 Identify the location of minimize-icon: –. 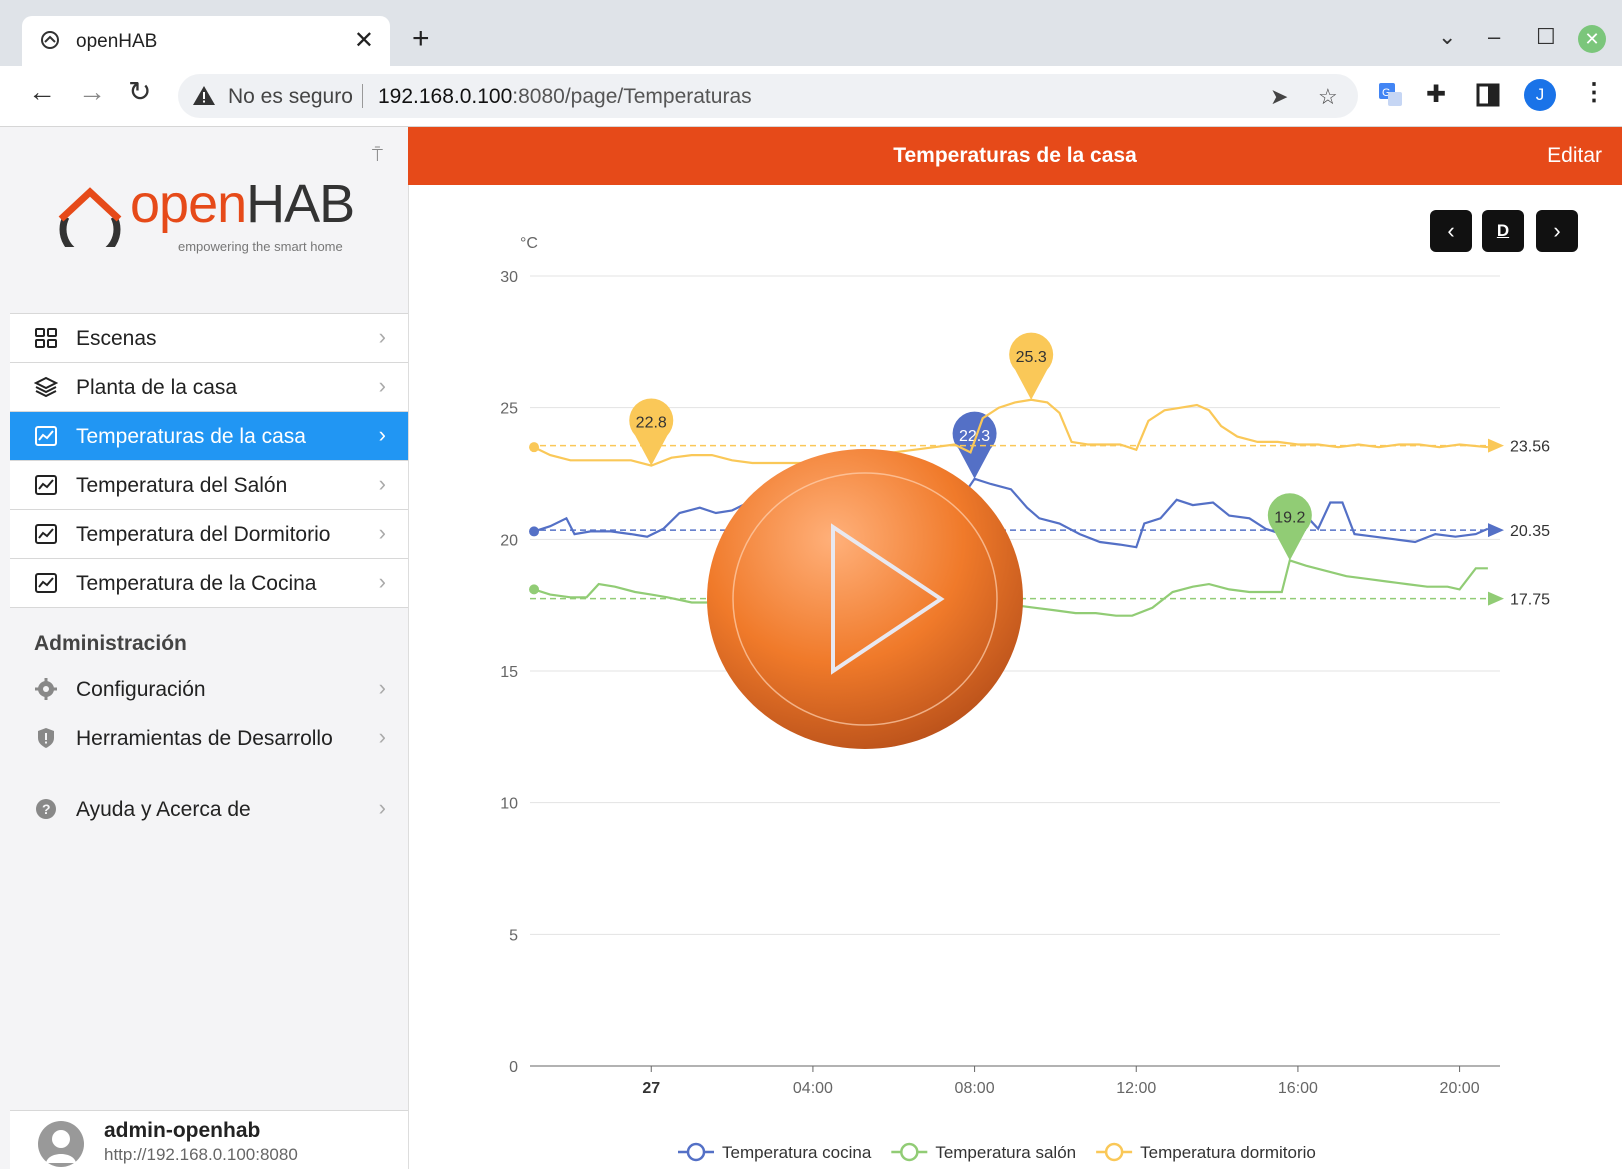
(1494, 37).